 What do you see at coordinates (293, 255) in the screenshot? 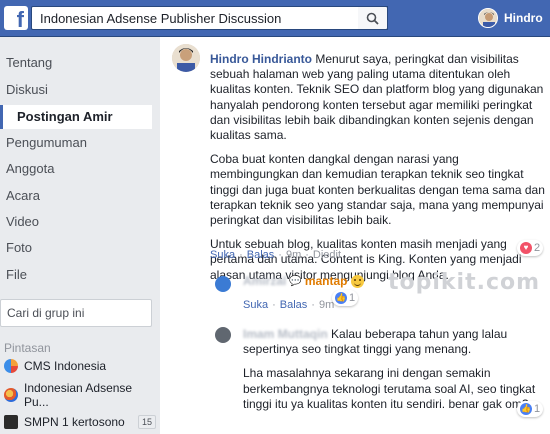
I see `timestamp: 9m` at bounding box center [293, 255].